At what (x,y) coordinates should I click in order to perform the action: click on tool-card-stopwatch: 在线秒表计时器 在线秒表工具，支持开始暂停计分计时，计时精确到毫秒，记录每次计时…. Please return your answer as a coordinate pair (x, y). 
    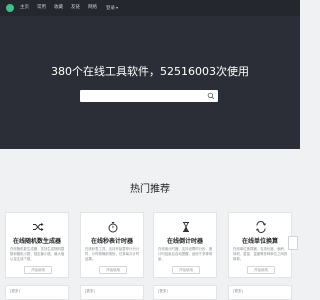
    Looking at the image, I should click on (112, 245).